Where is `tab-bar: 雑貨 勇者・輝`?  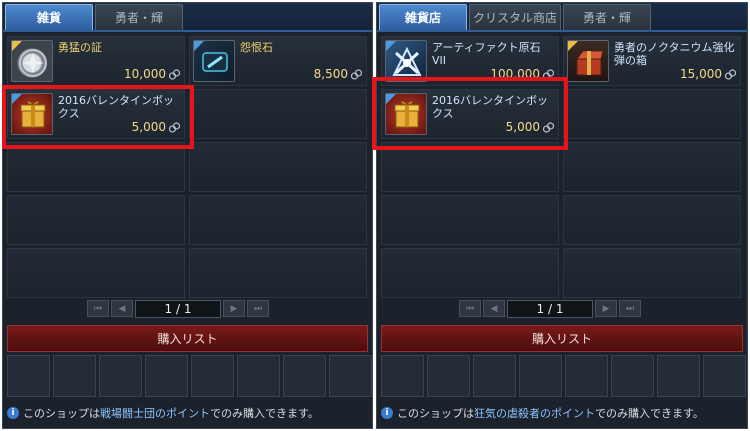
tab-bar: 雑貨 勇者・輝 is located at coordinates (187, 17).